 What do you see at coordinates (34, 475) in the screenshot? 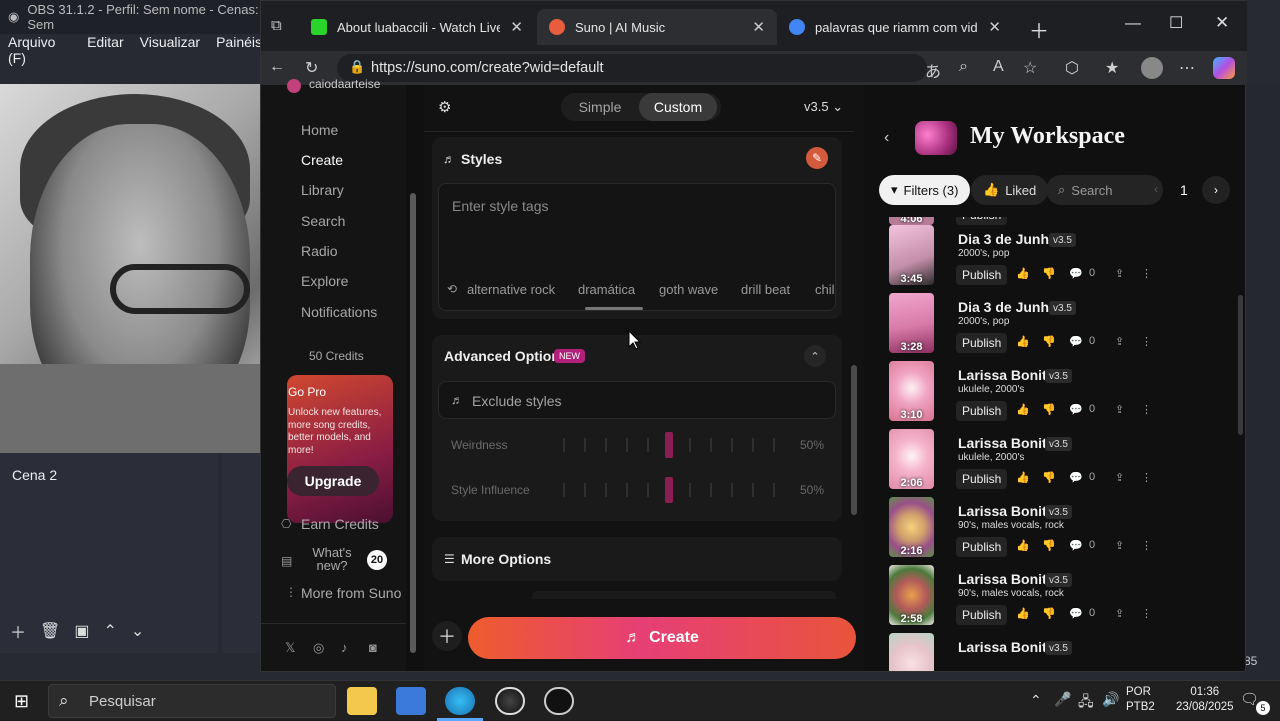
I see `scene-item: Cena 2` at bounding box center [34, 475].